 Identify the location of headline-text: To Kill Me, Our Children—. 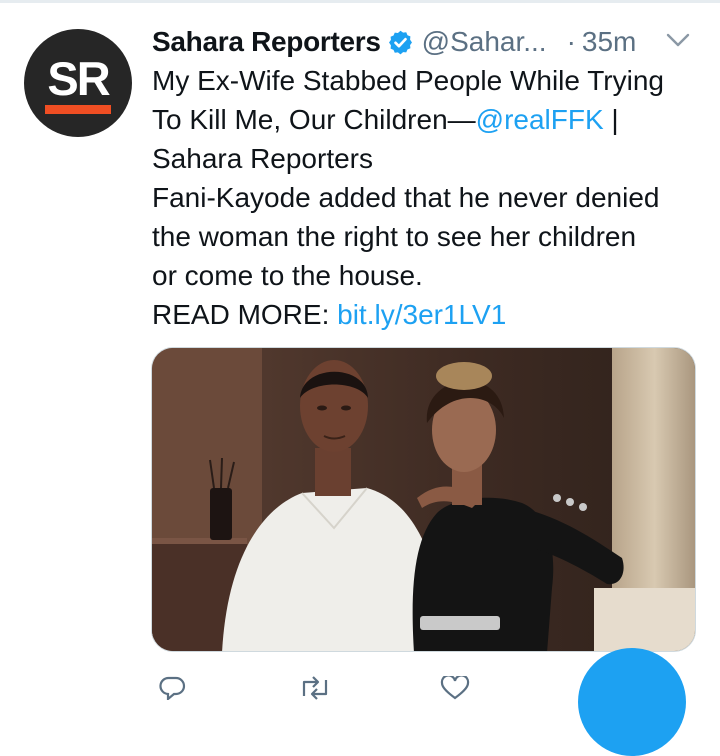
(314, 119).